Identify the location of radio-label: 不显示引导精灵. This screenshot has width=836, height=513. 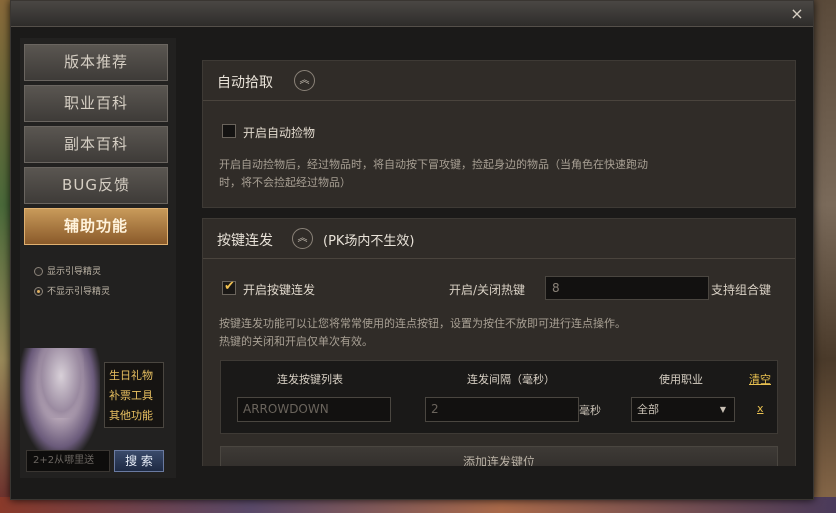
(79, 292).